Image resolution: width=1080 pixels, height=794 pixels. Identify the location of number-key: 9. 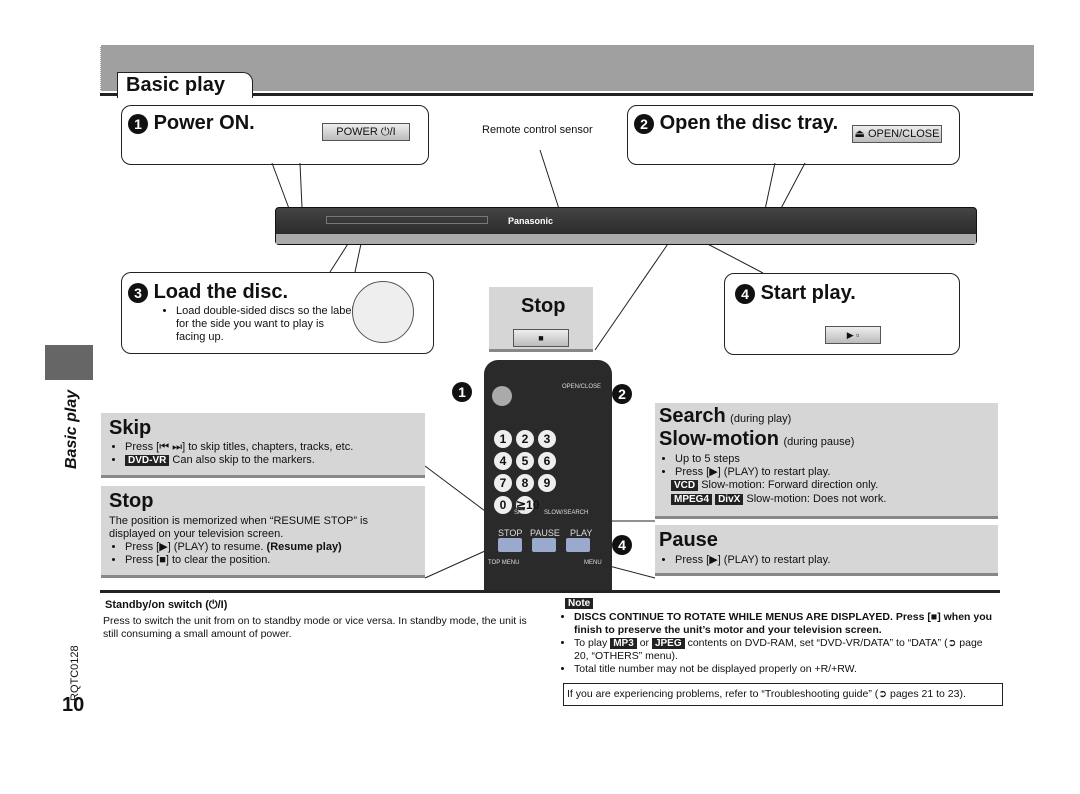
(547, 483).